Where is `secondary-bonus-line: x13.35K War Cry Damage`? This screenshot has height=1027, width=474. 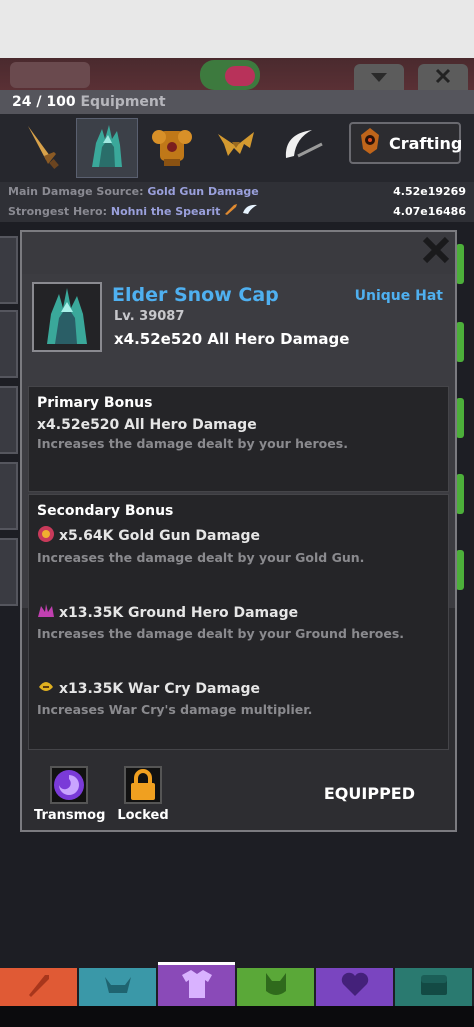
secondary-bonus-line: x13.35K War Cry Damage is located at coordinates (238, 689).